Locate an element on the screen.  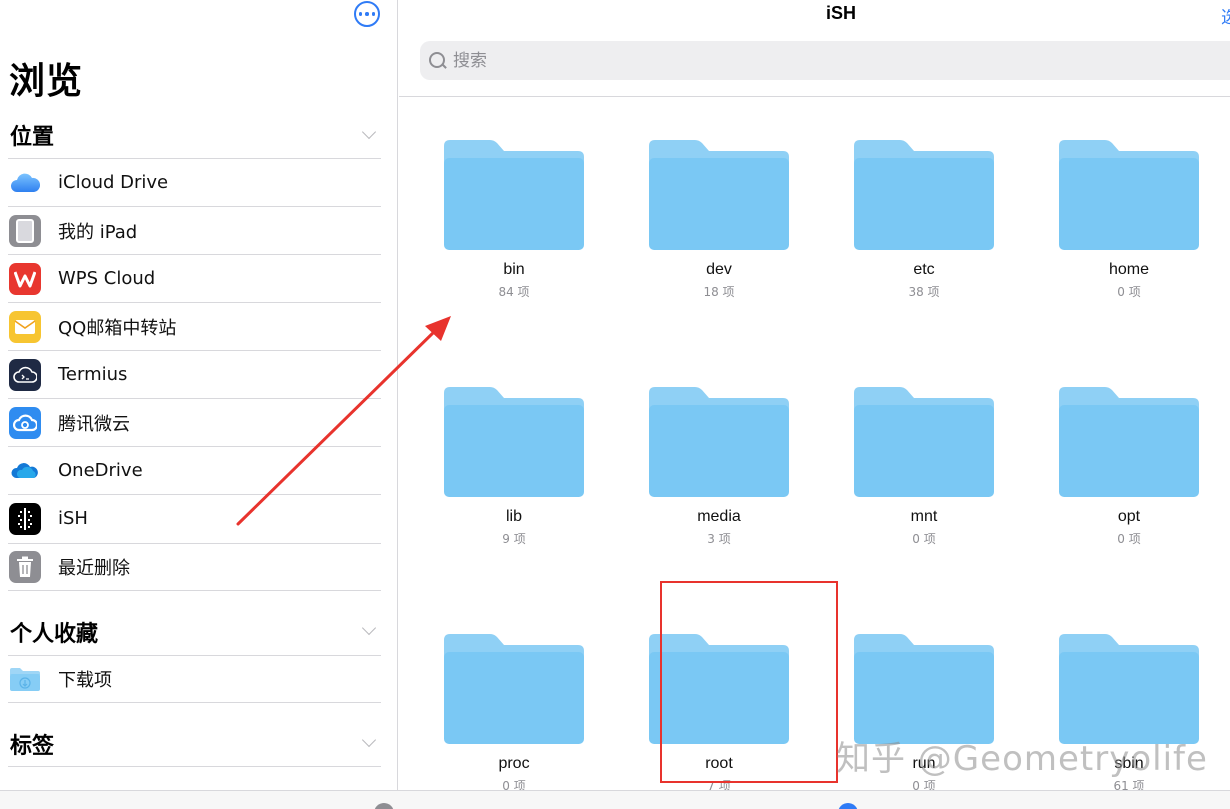
sidebar-item-label: 我的 iPad is located at coordinates (98, 232).